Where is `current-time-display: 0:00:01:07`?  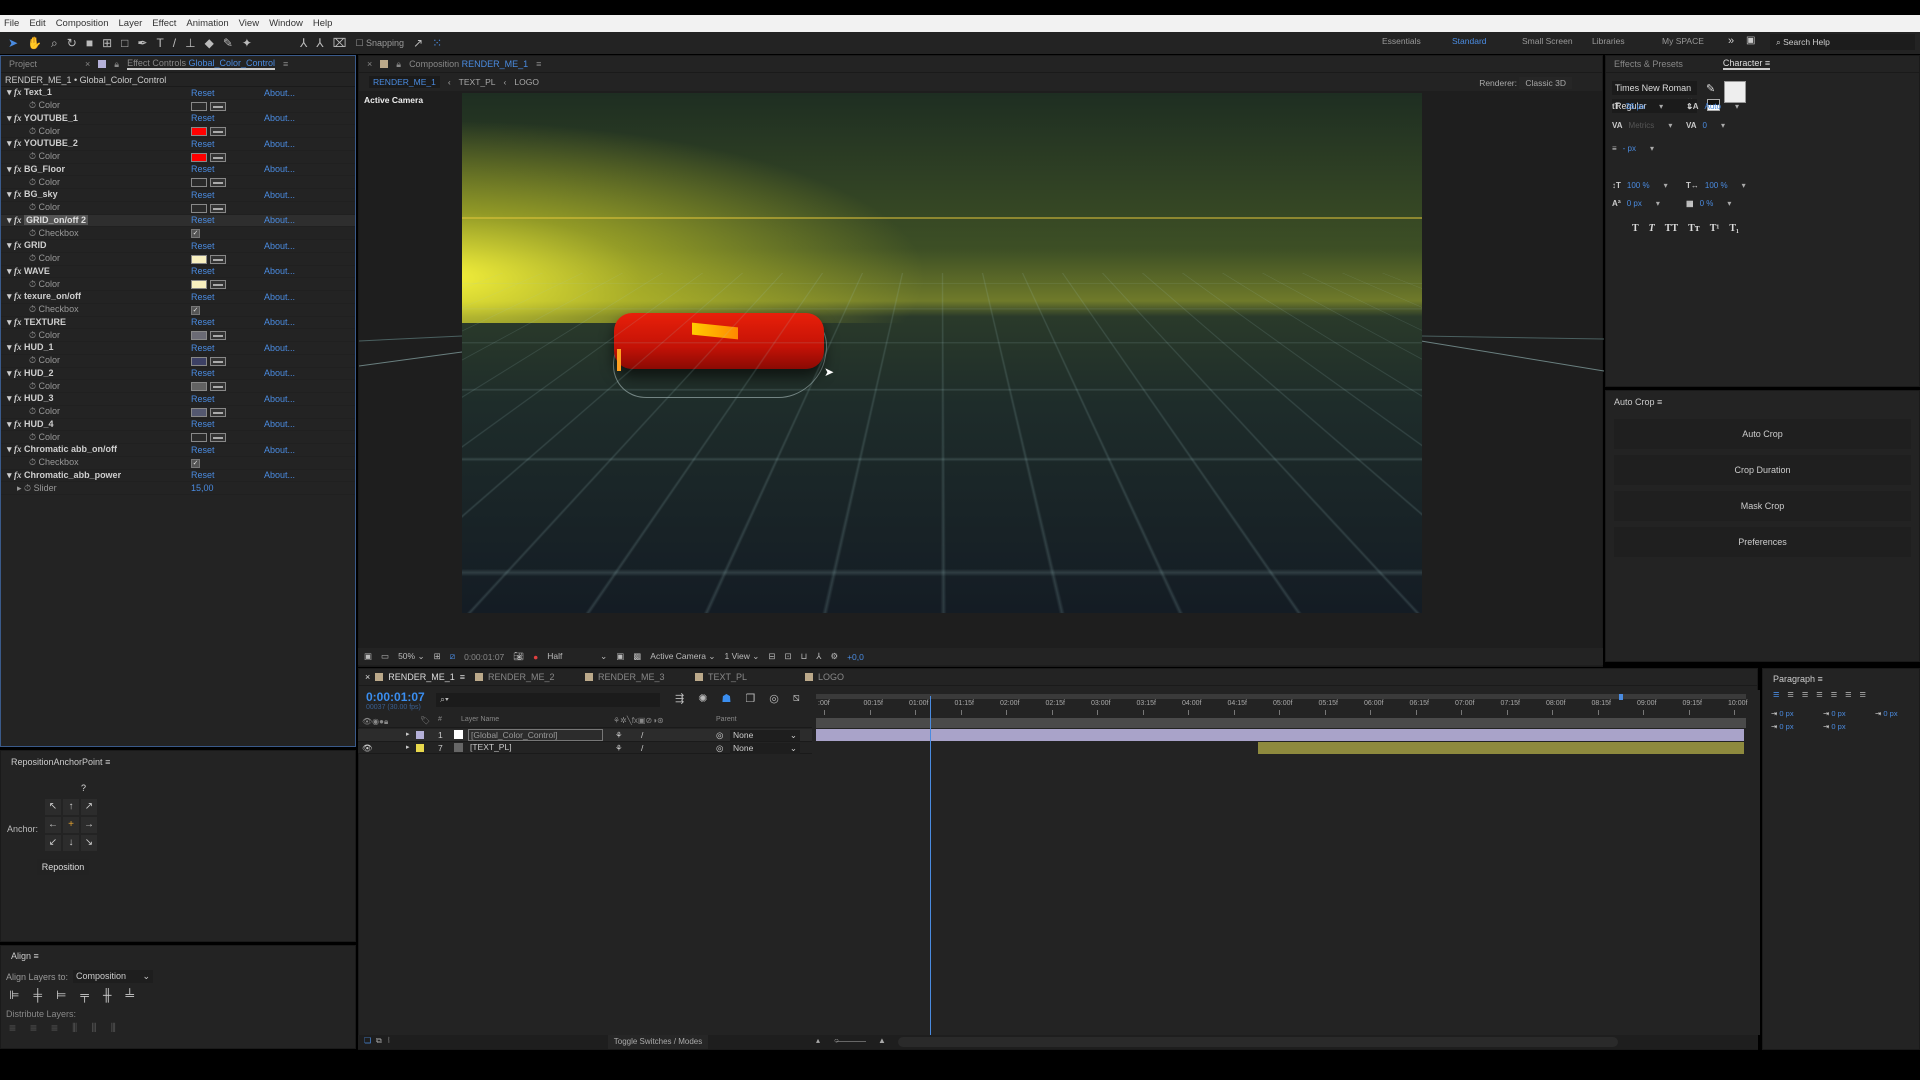 current-time-display: 0:00:01:07 is located at coordinates (484, 657).